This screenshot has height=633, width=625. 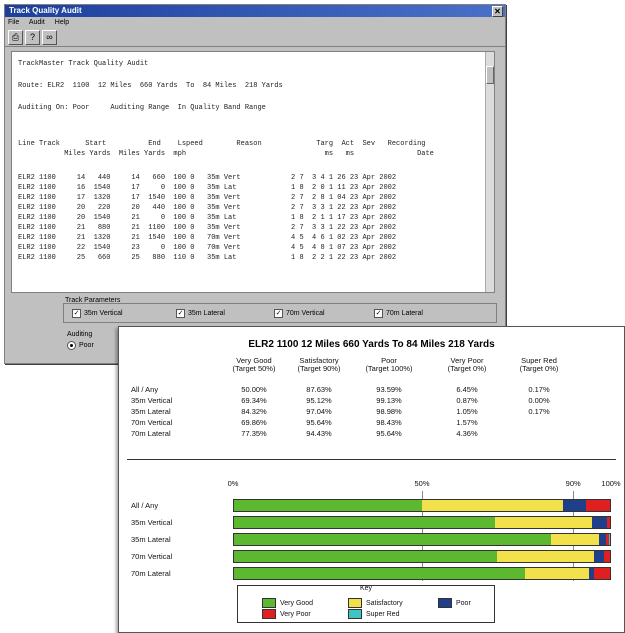 What do you see at coordinates (297, 603) in the screenshot?
I see `legend-label: Very Good` at bounding box center [297, 603].